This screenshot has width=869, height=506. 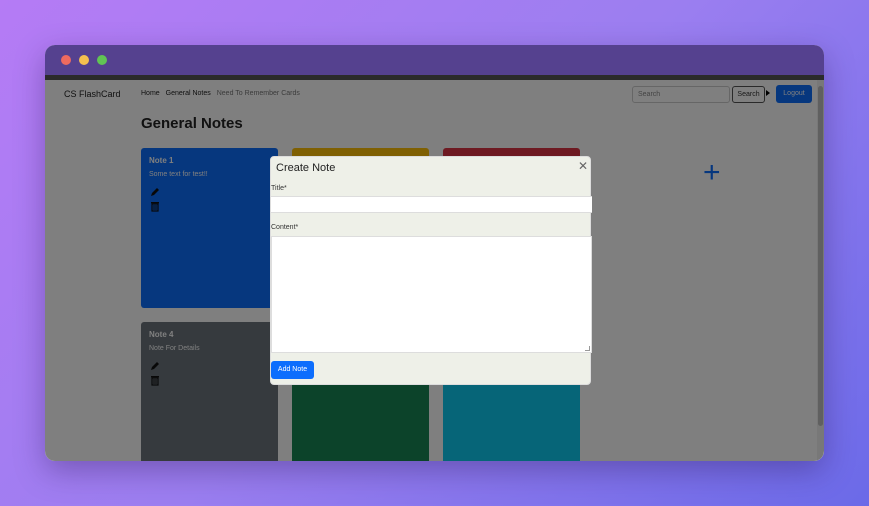 I want to click on title-input, so click(x=431, y=204).